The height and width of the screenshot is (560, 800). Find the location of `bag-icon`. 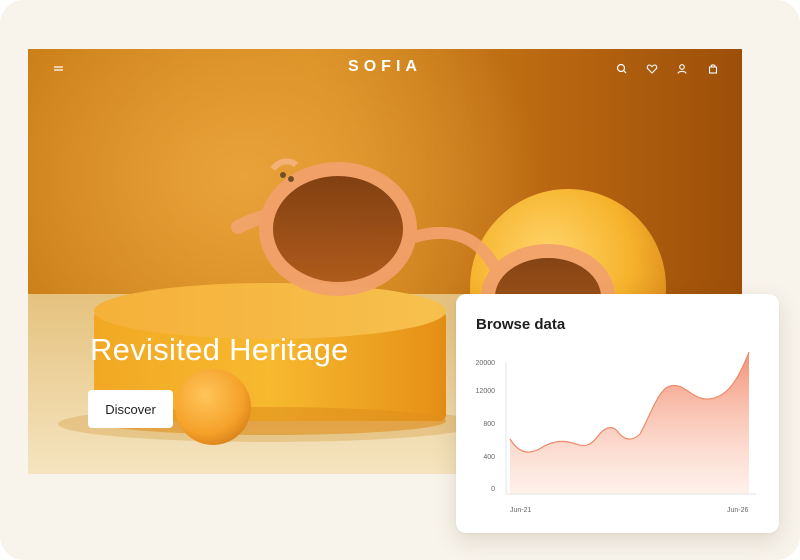

bag-icon is located at coordinates (713, 69).